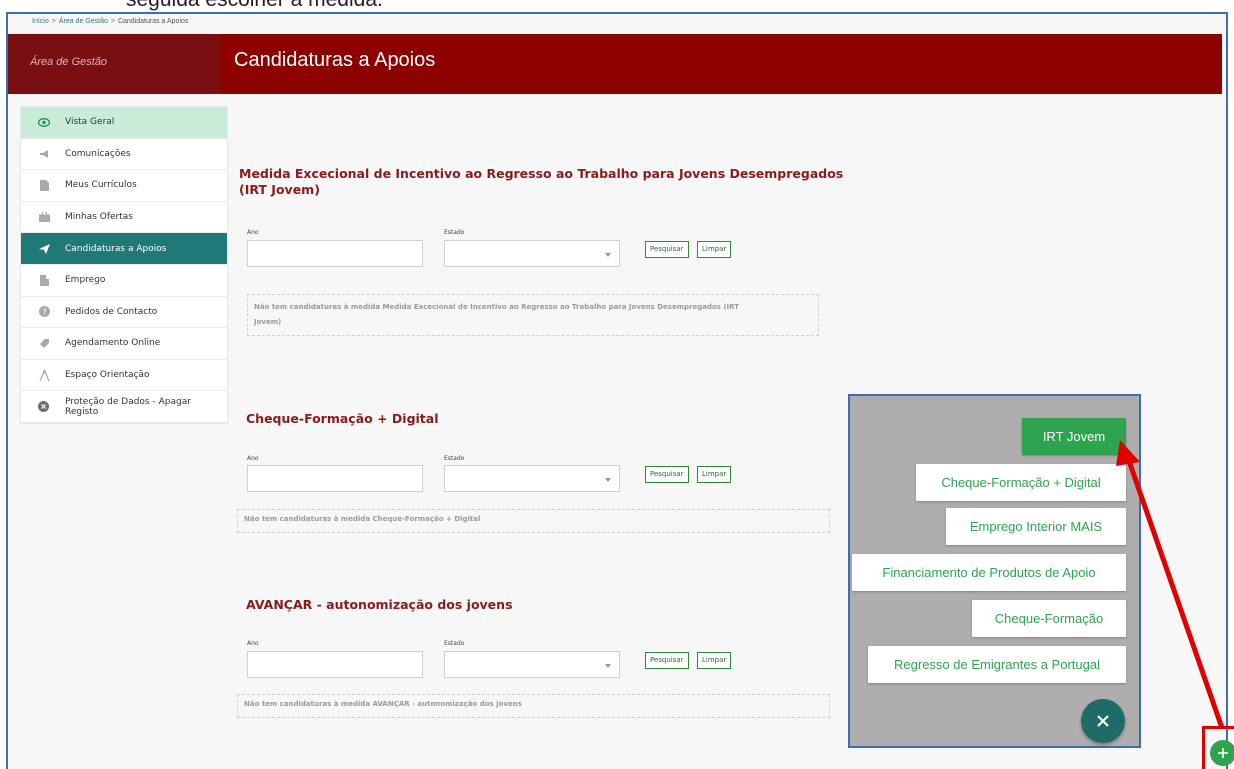  I want to click on sidebar-item-meus-curriculos: Meus Currículos, so click(124, 186).